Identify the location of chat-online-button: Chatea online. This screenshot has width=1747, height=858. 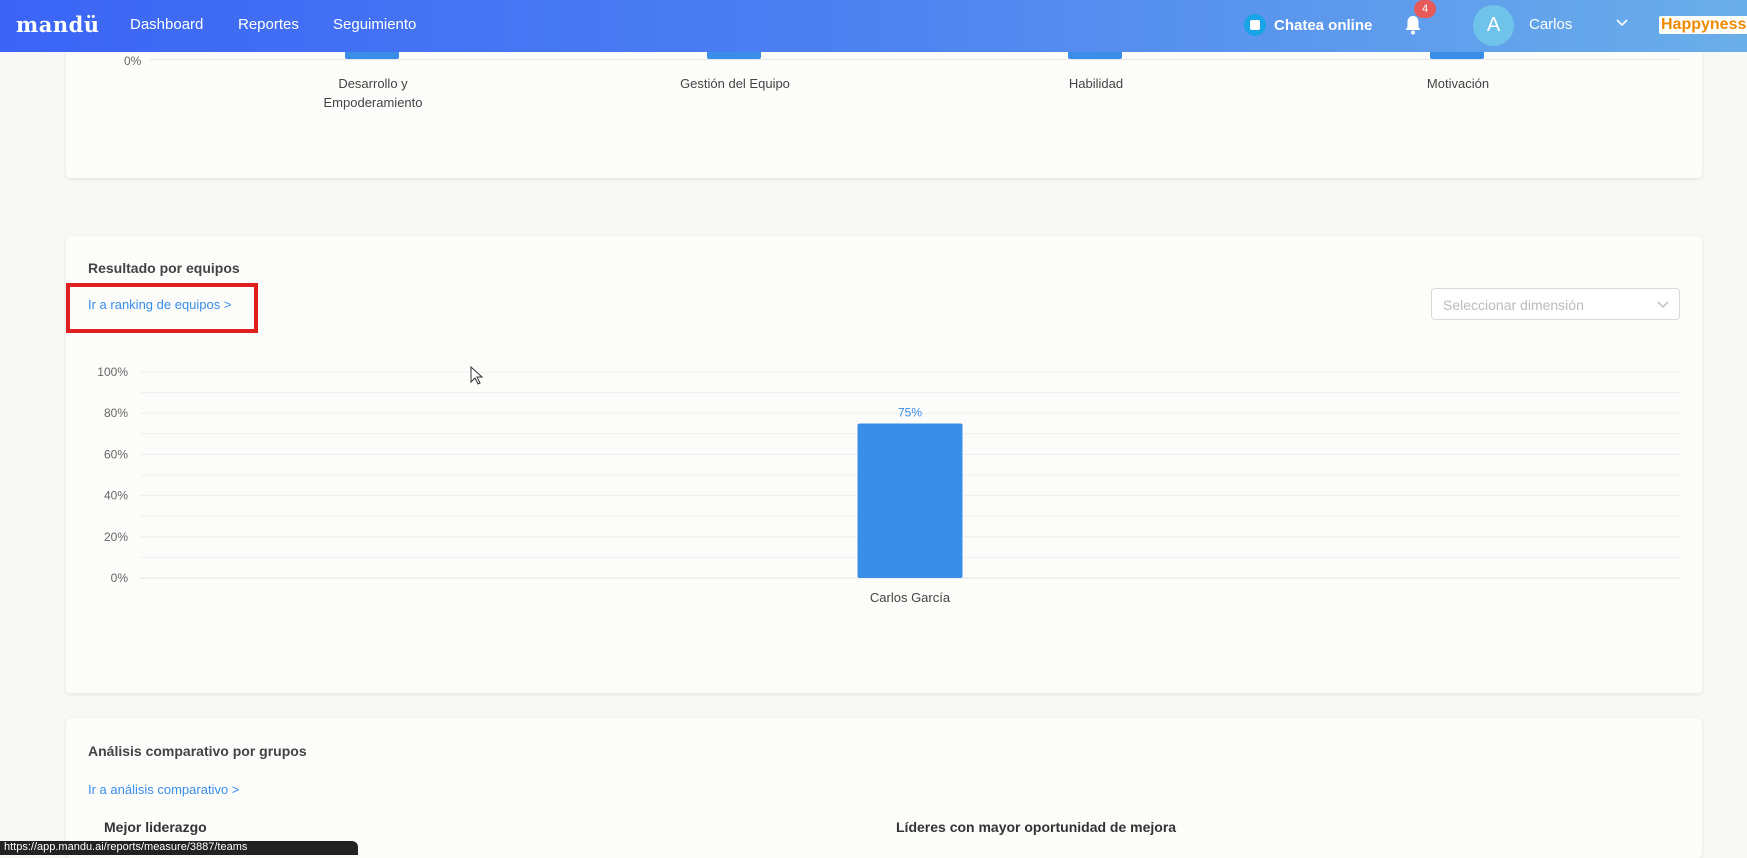
(1308, 25).